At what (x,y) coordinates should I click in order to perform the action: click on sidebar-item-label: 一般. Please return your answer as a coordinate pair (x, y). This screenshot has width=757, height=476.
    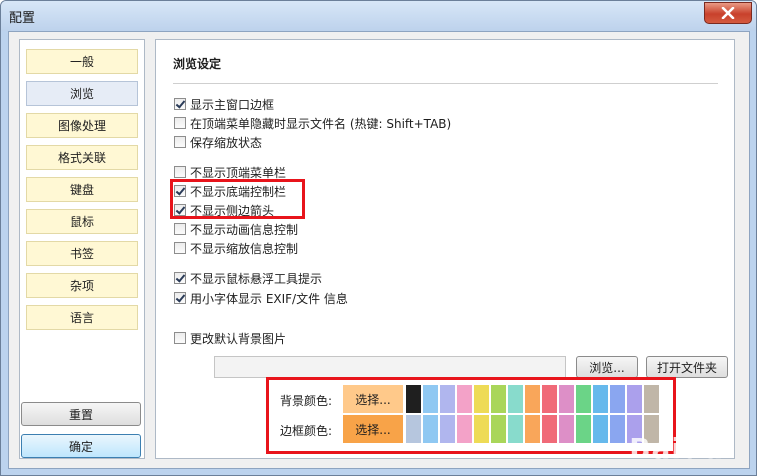
    Looking at the image, I should click on (81, 62).